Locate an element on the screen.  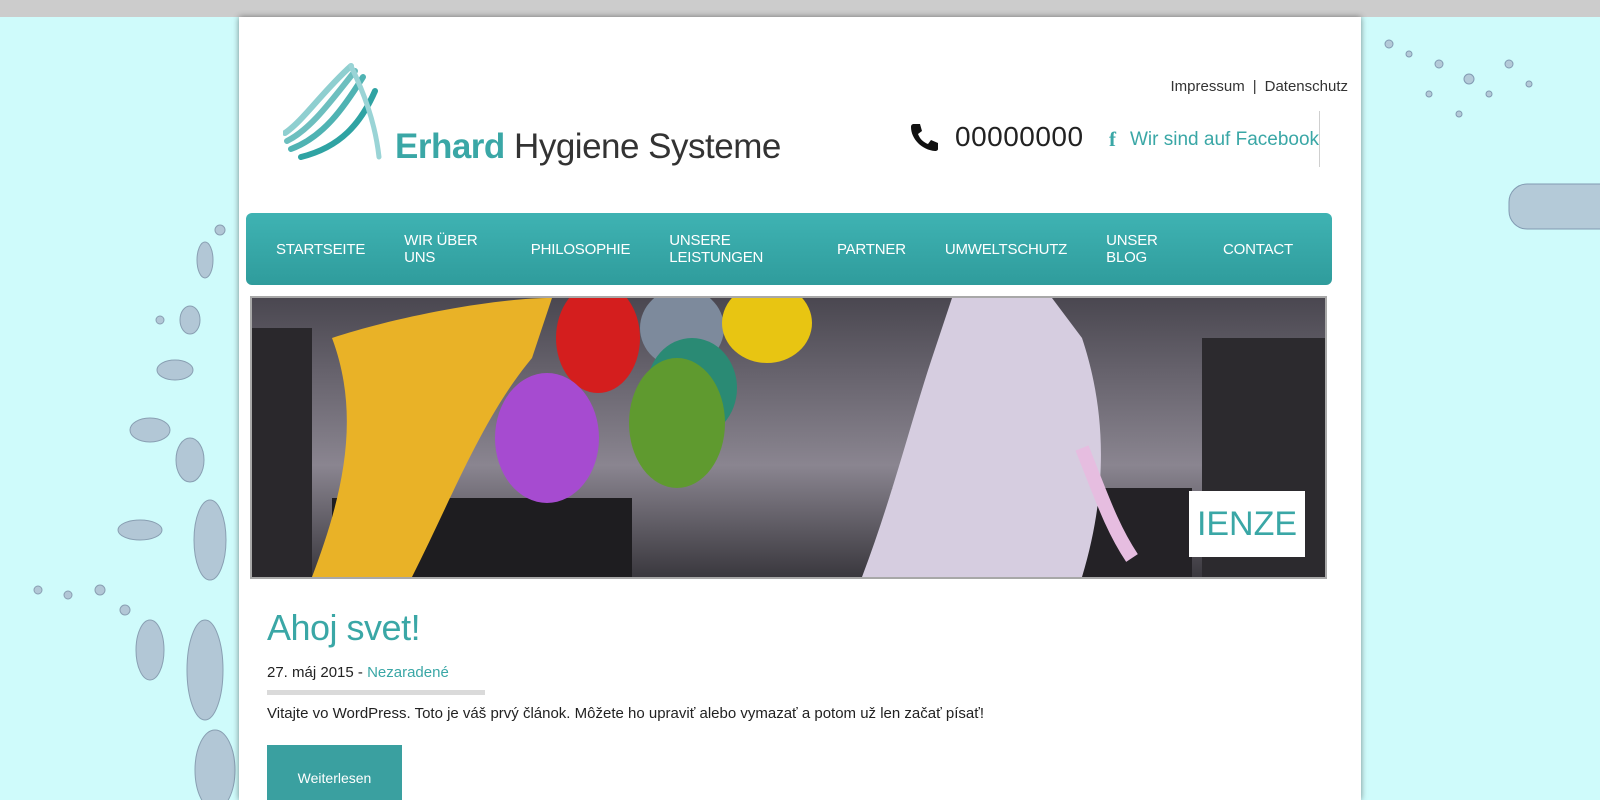
nav-item-contact: CONTACT is located at coordinates (1258, 249).